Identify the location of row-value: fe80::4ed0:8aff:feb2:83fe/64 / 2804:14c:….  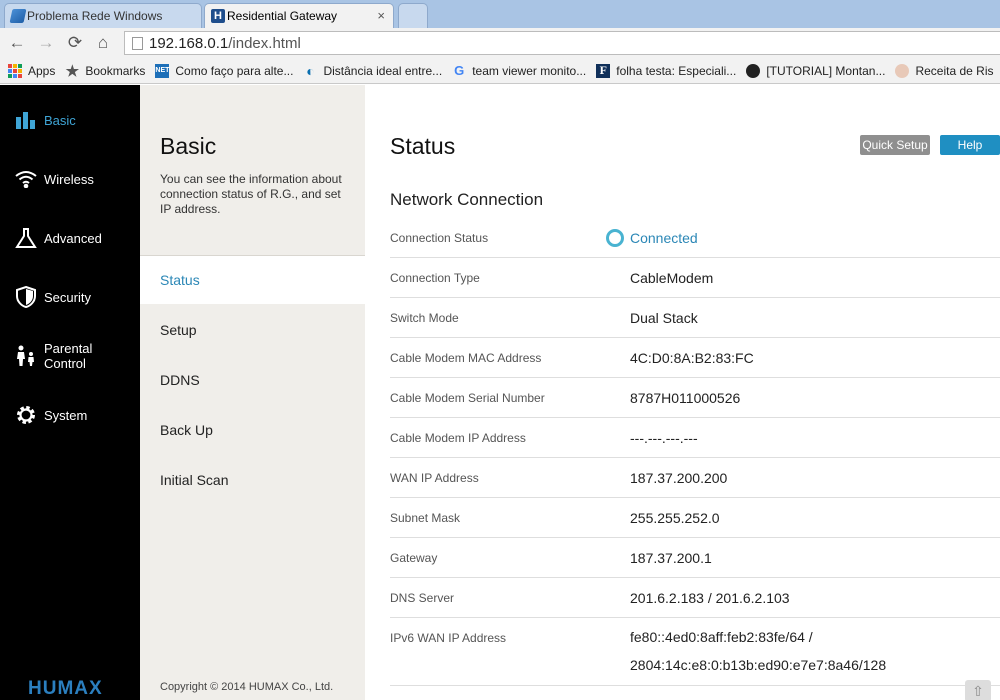
(758, 651).